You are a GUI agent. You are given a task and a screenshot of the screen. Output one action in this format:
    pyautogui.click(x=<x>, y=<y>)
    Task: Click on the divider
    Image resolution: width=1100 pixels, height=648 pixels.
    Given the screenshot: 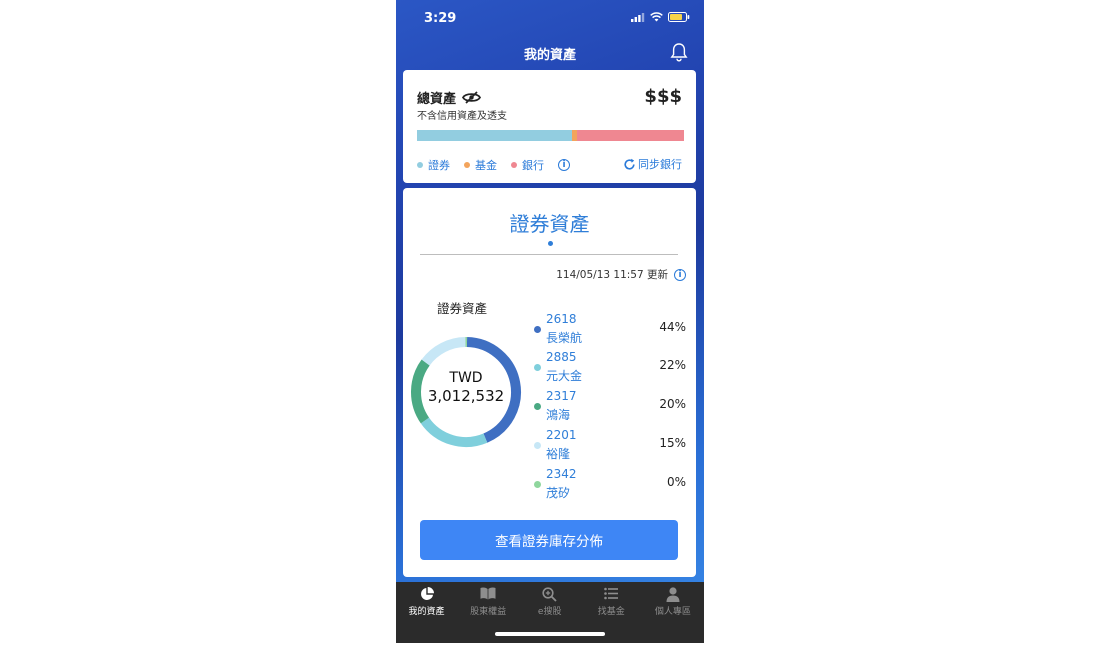 What is the action you would take?
    pyautogui.click(x=549, y=254)
    